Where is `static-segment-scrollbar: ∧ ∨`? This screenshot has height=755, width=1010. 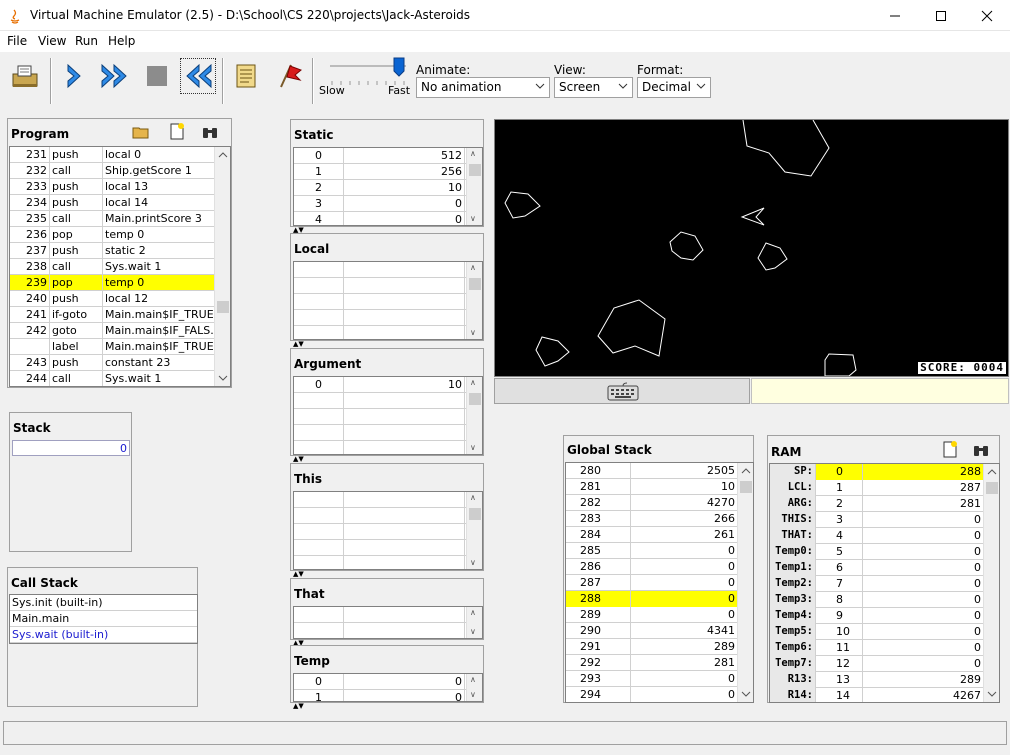
static-segment-scrollbar: ∧ ∨ is located at coordinates (474, 186).